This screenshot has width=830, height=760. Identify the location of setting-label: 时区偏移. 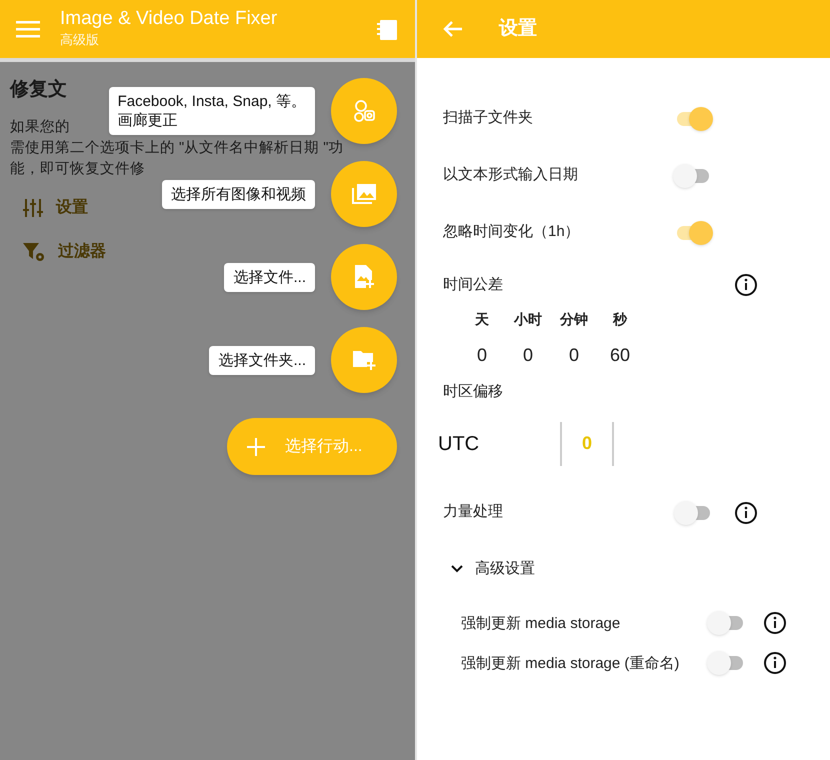
(473, 392).